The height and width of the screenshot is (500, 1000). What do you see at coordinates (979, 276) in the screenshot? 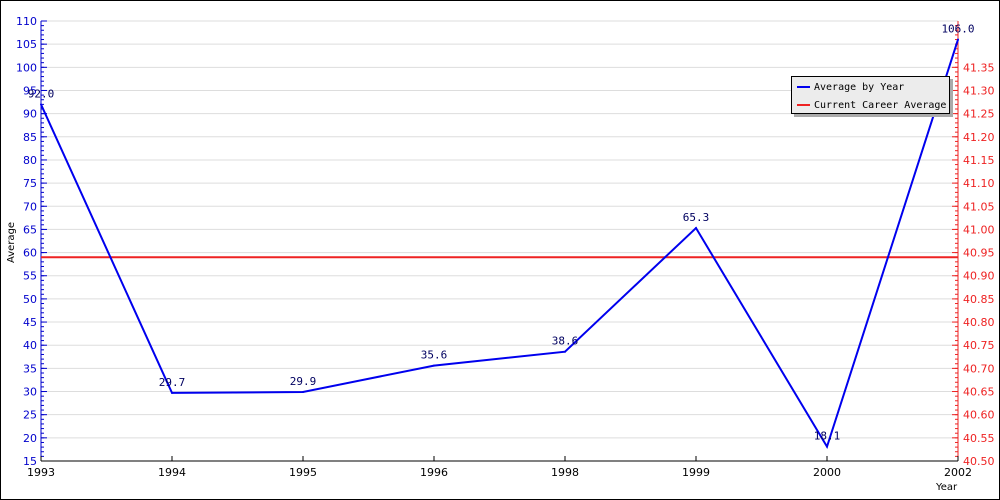
I see `y-right-tick-label: 40.90` at bounding box center [979, 276].